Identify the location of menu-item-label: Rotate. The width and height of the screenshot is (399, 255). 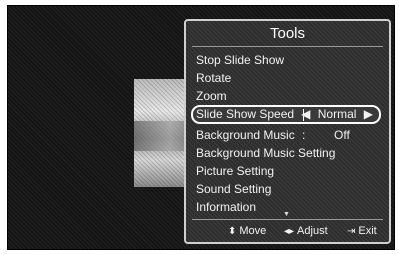
(214, 78).